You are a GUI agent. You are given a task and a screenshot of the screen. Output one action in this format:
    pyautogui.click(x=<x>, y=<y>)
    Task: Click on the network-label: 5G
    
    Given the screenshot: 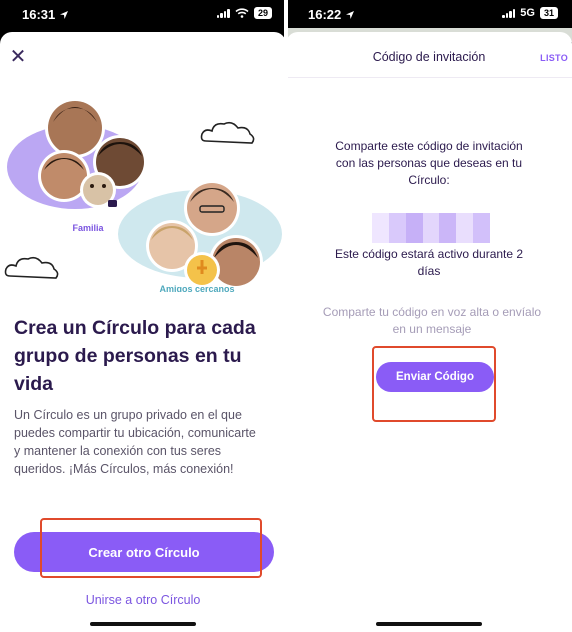 What is the action you would take?
    pyautogui.click(x=527, y=13)
    